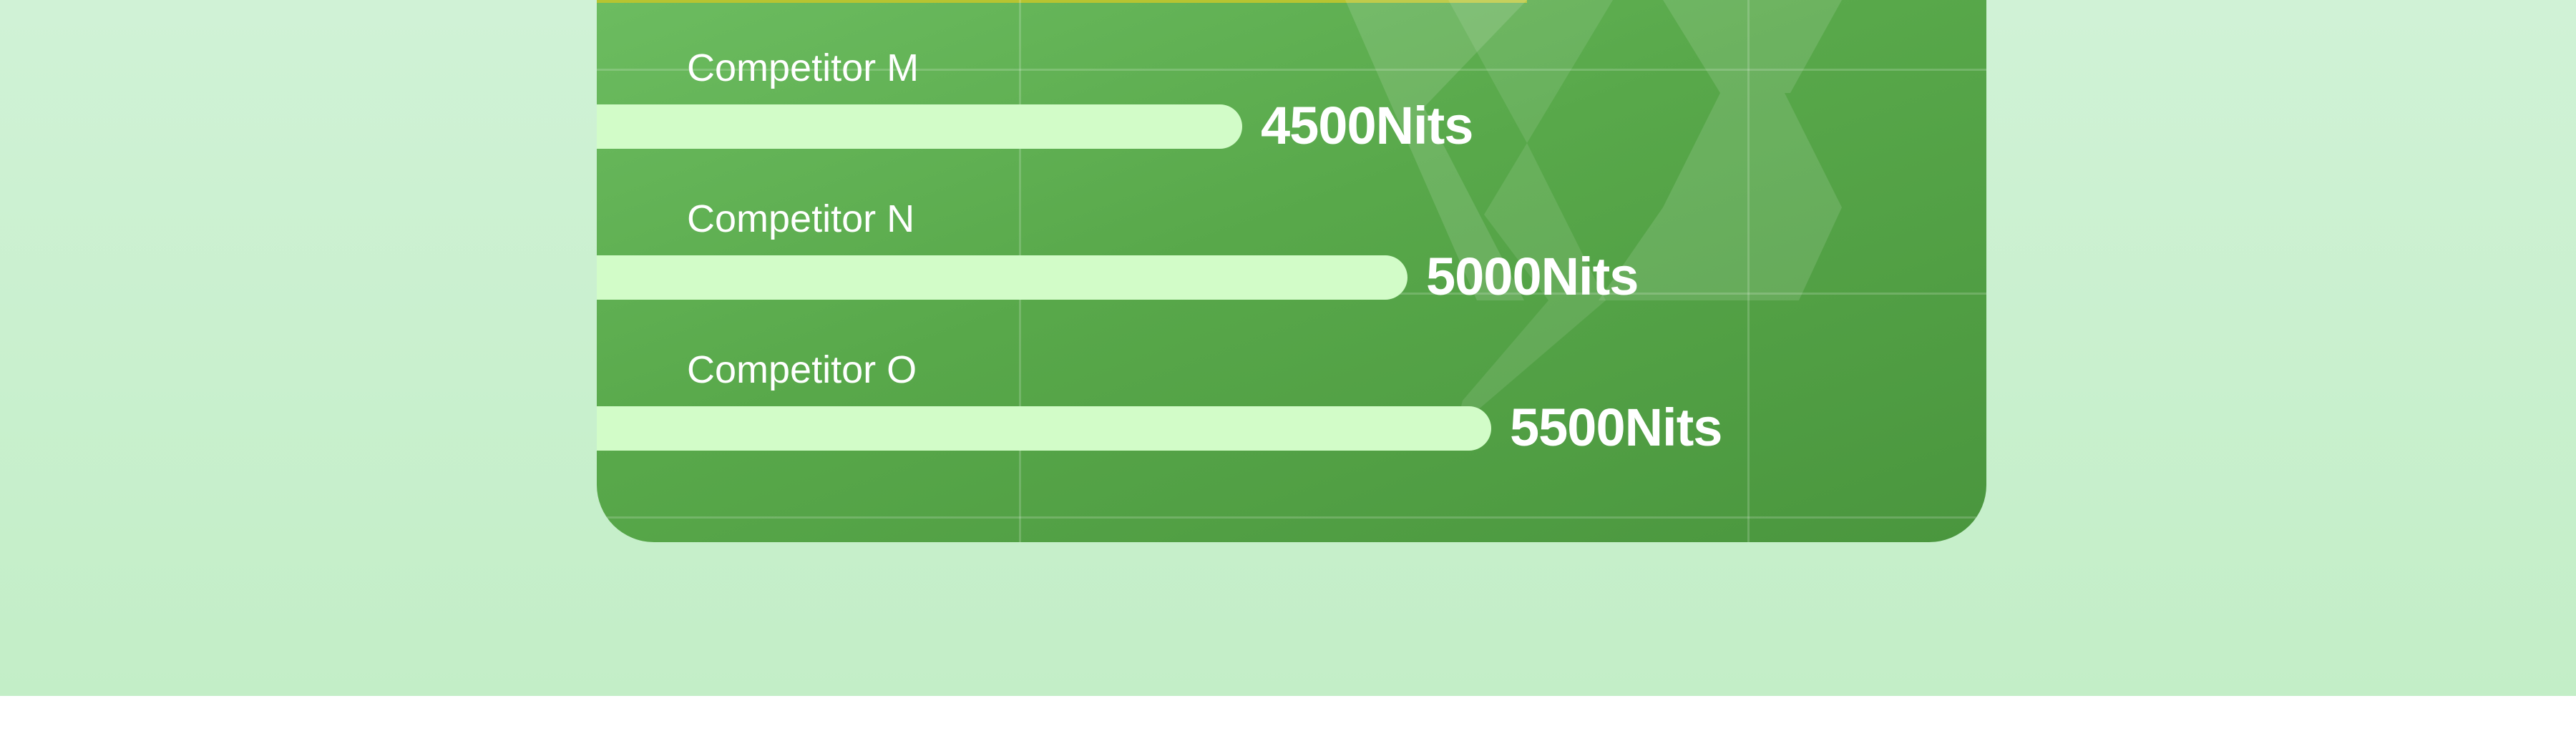 Image resolution: width=2576 pixels, height=741 pixels. What do you see at coordinates (1616, 427) in the screenshot?
I see `bar-value-label: 5500Nits` at bounding box center [1616, 427].